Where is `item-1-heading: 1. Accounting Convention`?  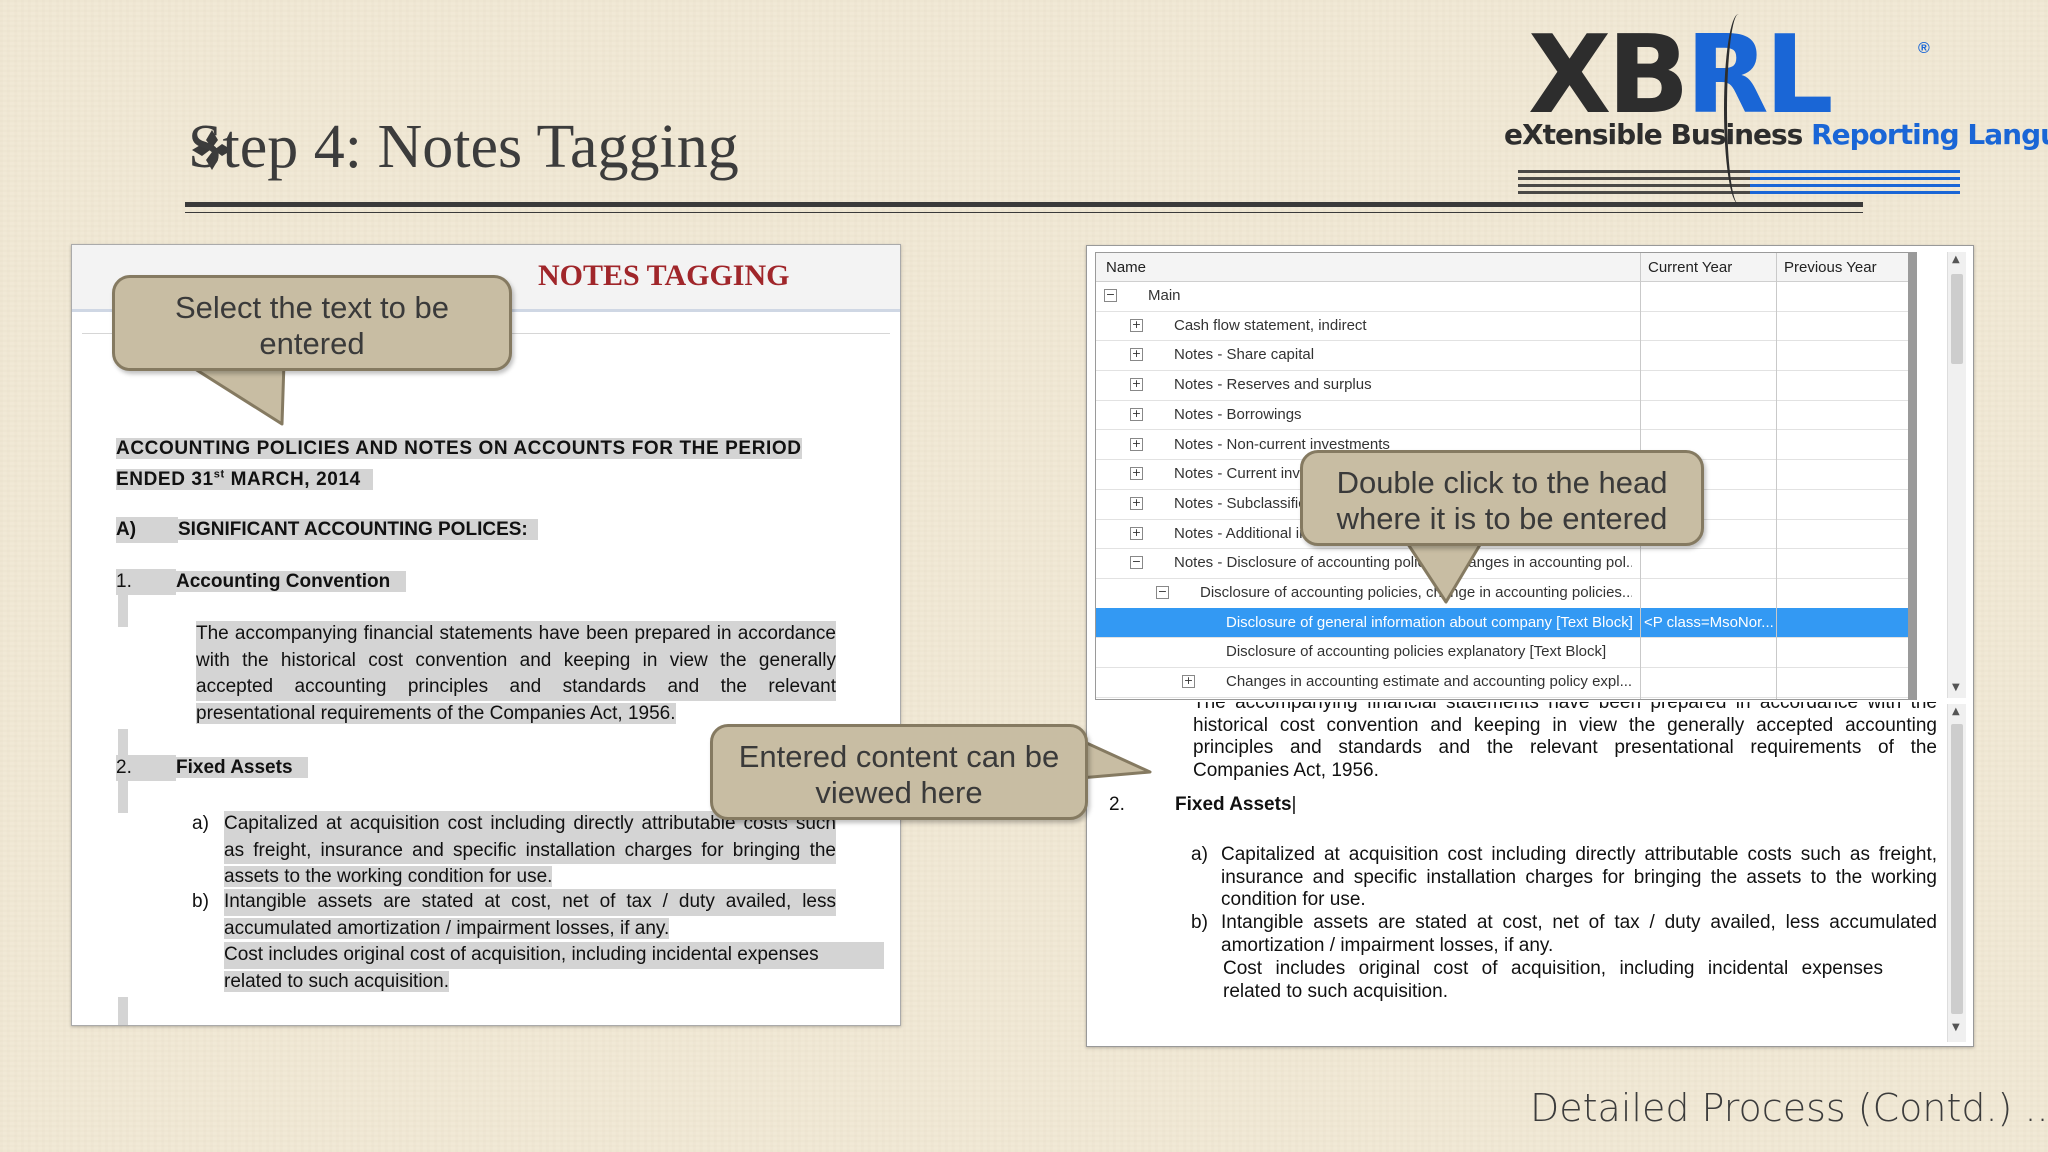 item-1-heading: 1. Accounting Convention is located at coordinates (261, 582).